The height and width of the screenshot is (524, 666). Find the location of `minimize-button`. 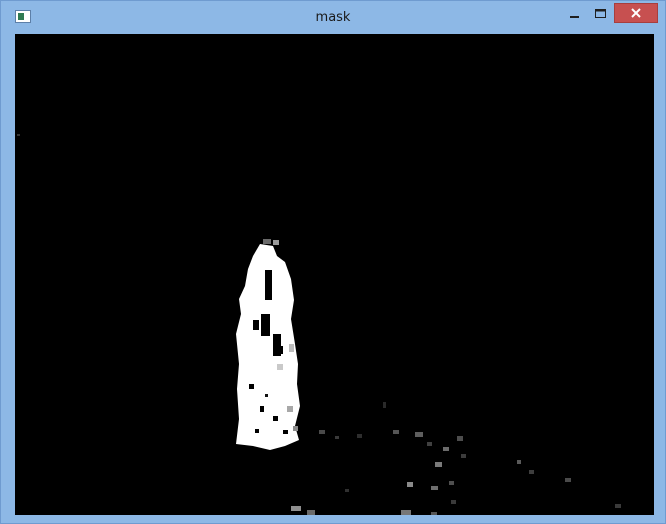

minimize-button is located at coordinates (575, 14).